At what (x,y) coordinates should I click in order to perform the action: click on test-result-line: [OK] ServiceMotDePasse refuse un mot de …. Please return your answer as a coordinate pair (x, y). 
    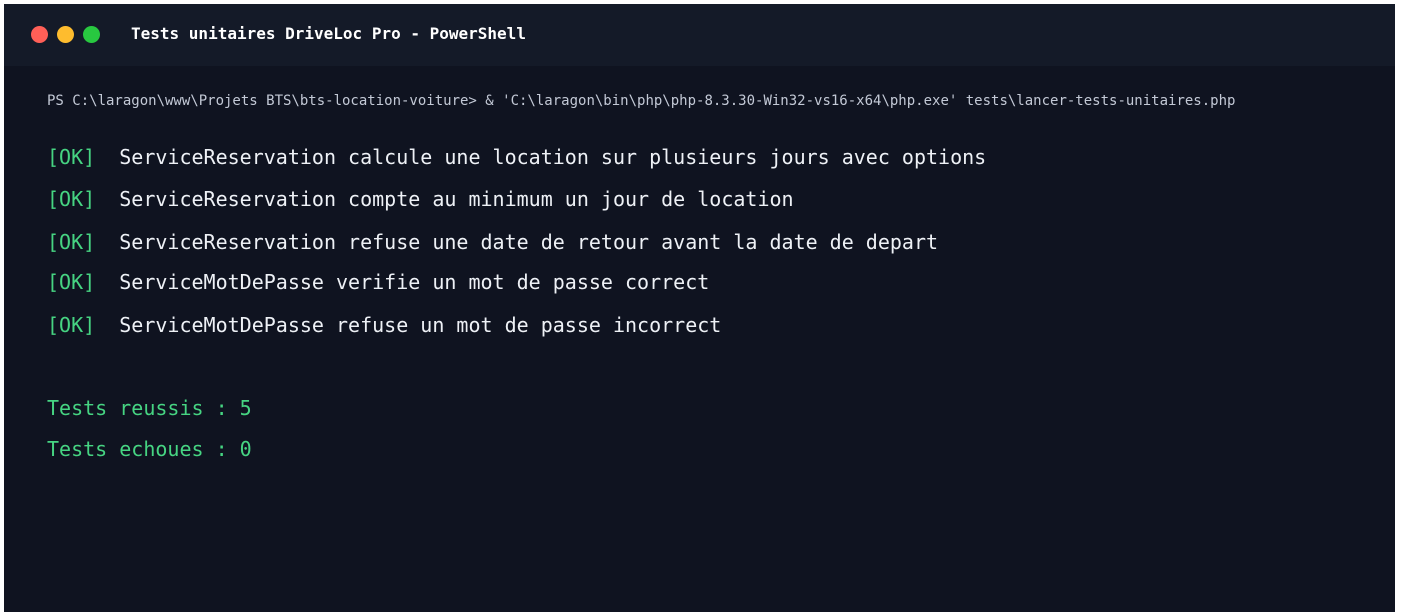
    Looking at the image, I should click on (384, 325).